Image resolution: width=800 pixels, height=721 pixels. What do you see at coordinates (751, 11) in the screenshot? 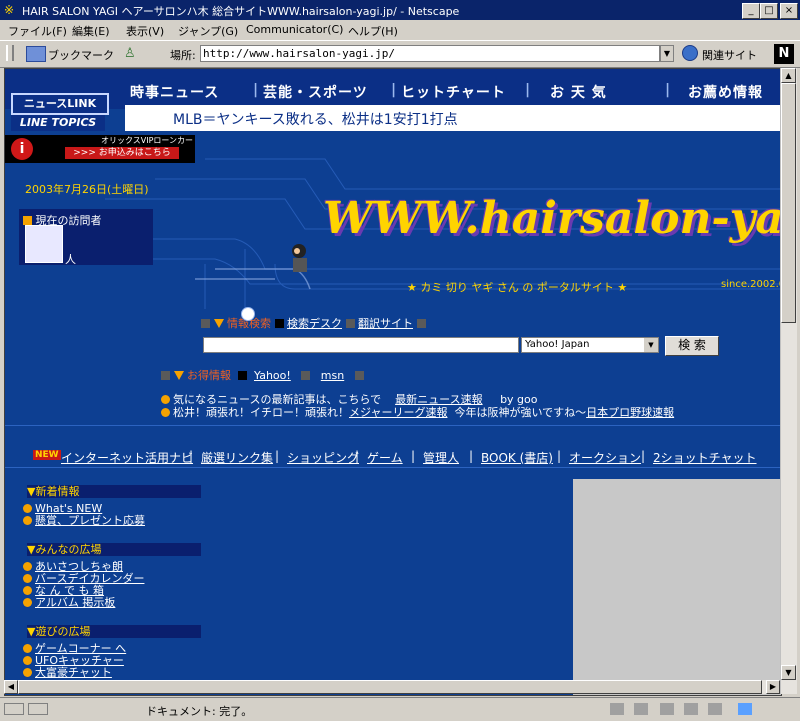
I see `minimize-button: _` at bounding box center [751, 11].